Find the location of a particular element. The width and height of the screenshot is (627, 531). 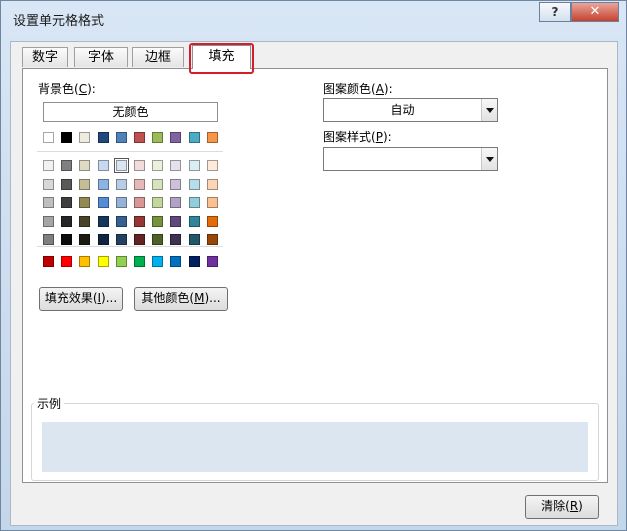

tab-fill-highlight is located at coordinates (221, 58).